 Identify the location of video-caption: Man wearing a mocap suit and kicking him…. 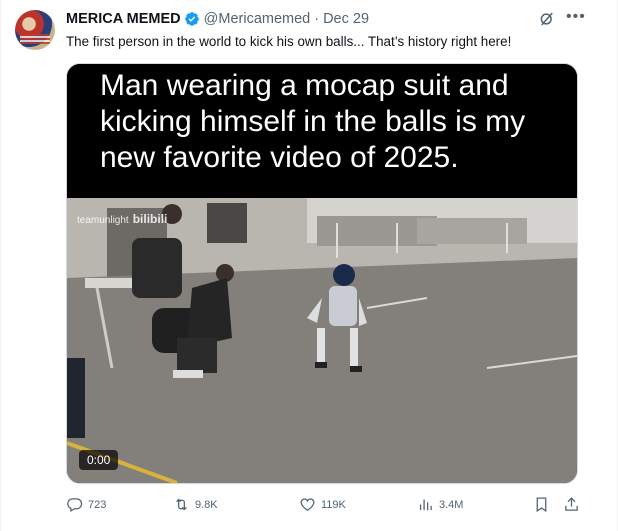
(313, 121).